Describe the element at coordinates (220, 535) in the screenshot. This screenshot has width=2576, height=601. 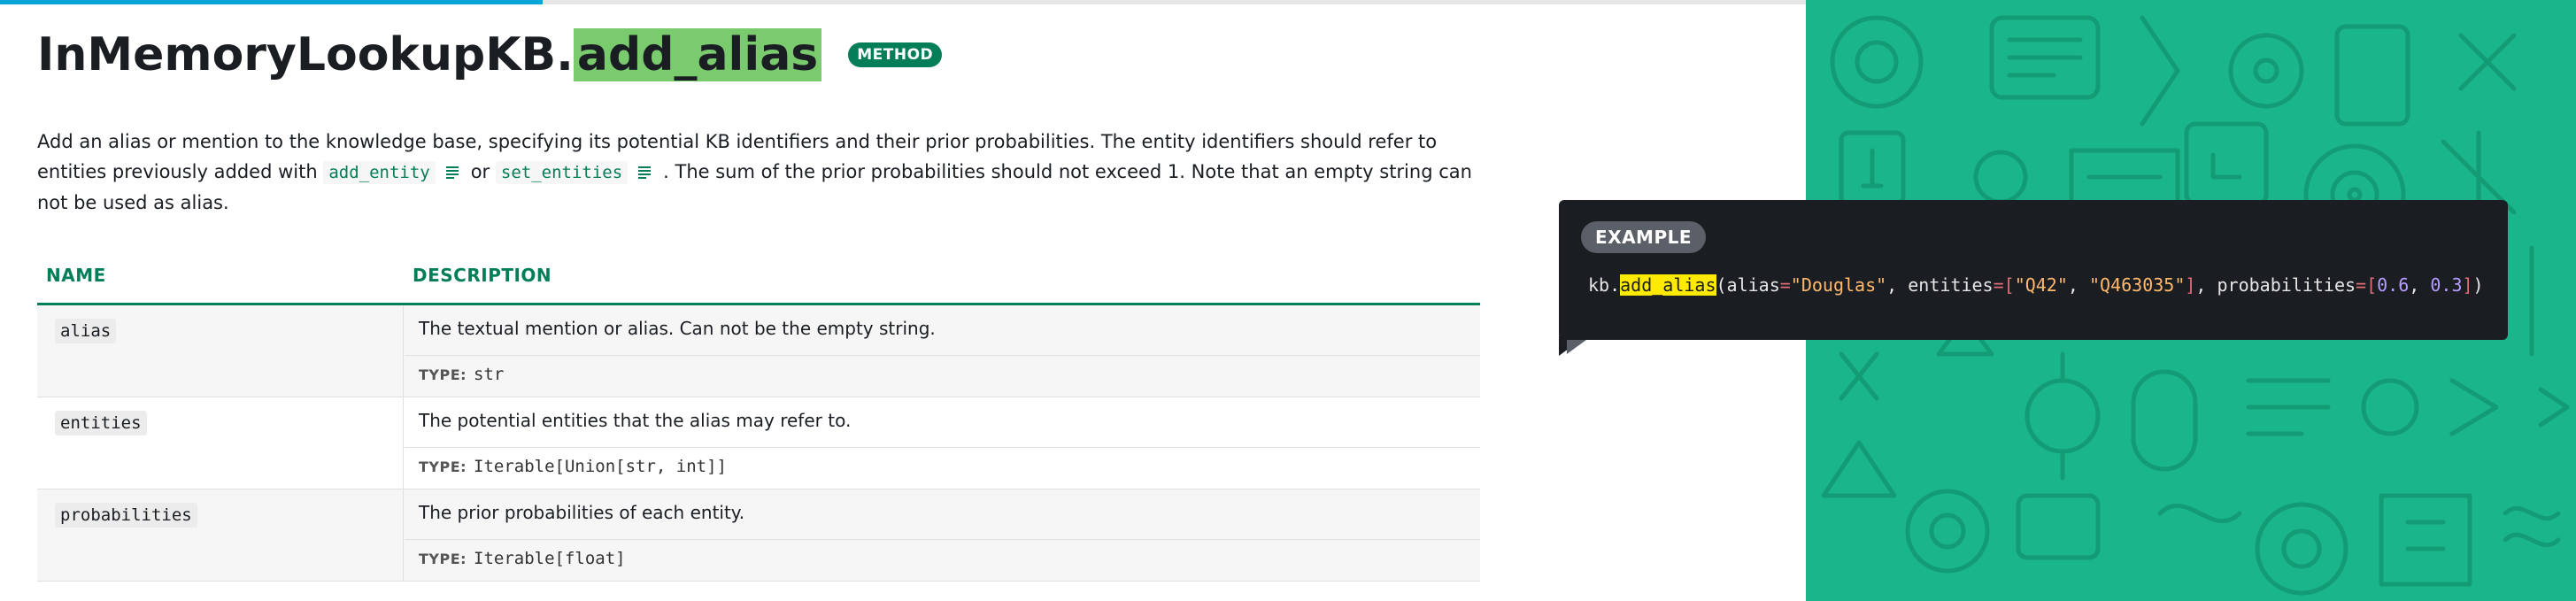
I see `name-cell: probabilities` at that location.